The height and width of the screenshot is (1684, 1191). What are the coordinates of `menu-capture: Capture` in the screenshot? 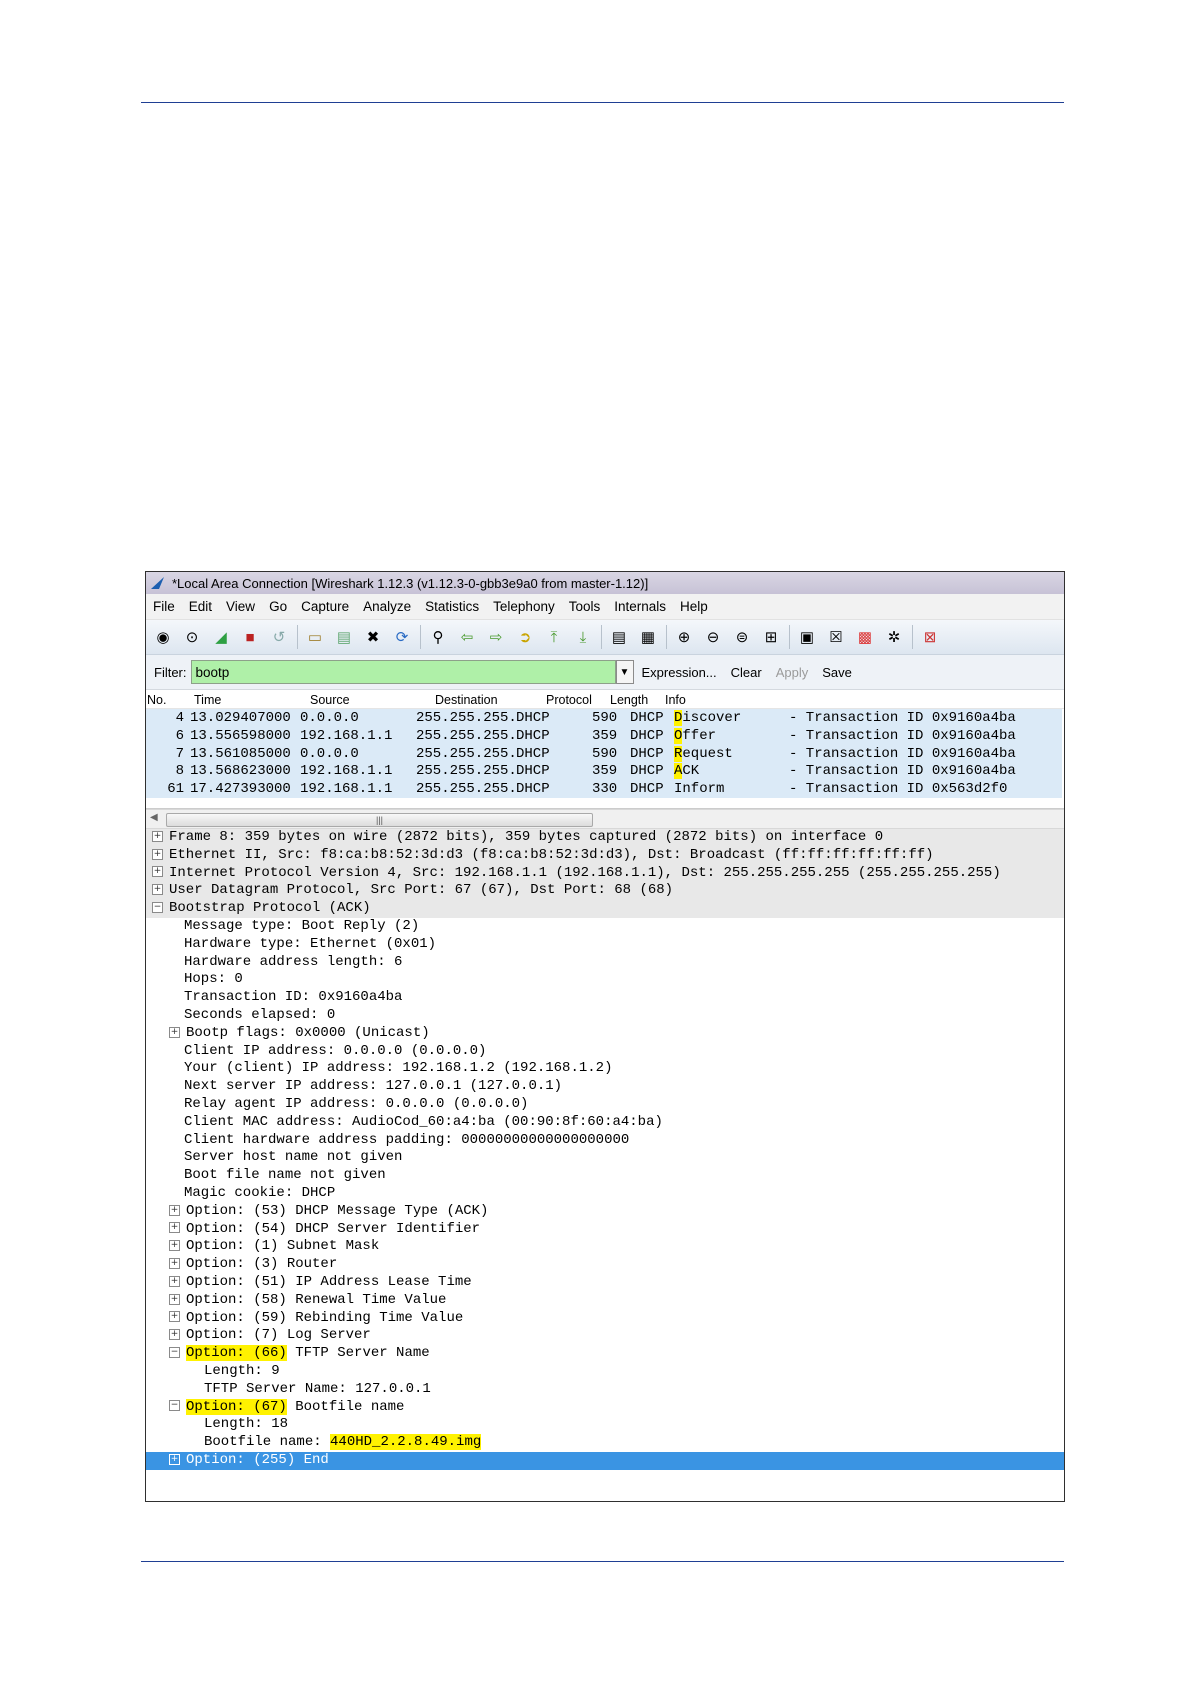 It's located at (325, 606).